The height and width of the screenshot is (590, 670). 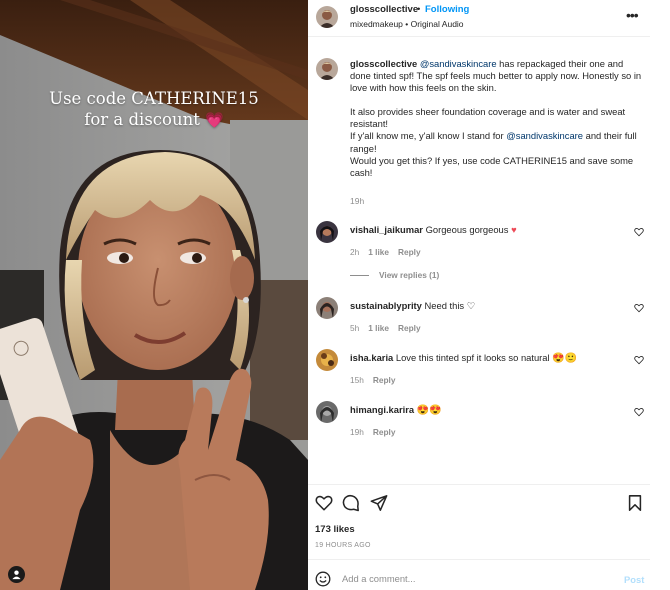 What do you see at coordinates (514, 229) in the screenshot?
I see `red-heart-emoji: ♥` at bounding box center [514, 229].